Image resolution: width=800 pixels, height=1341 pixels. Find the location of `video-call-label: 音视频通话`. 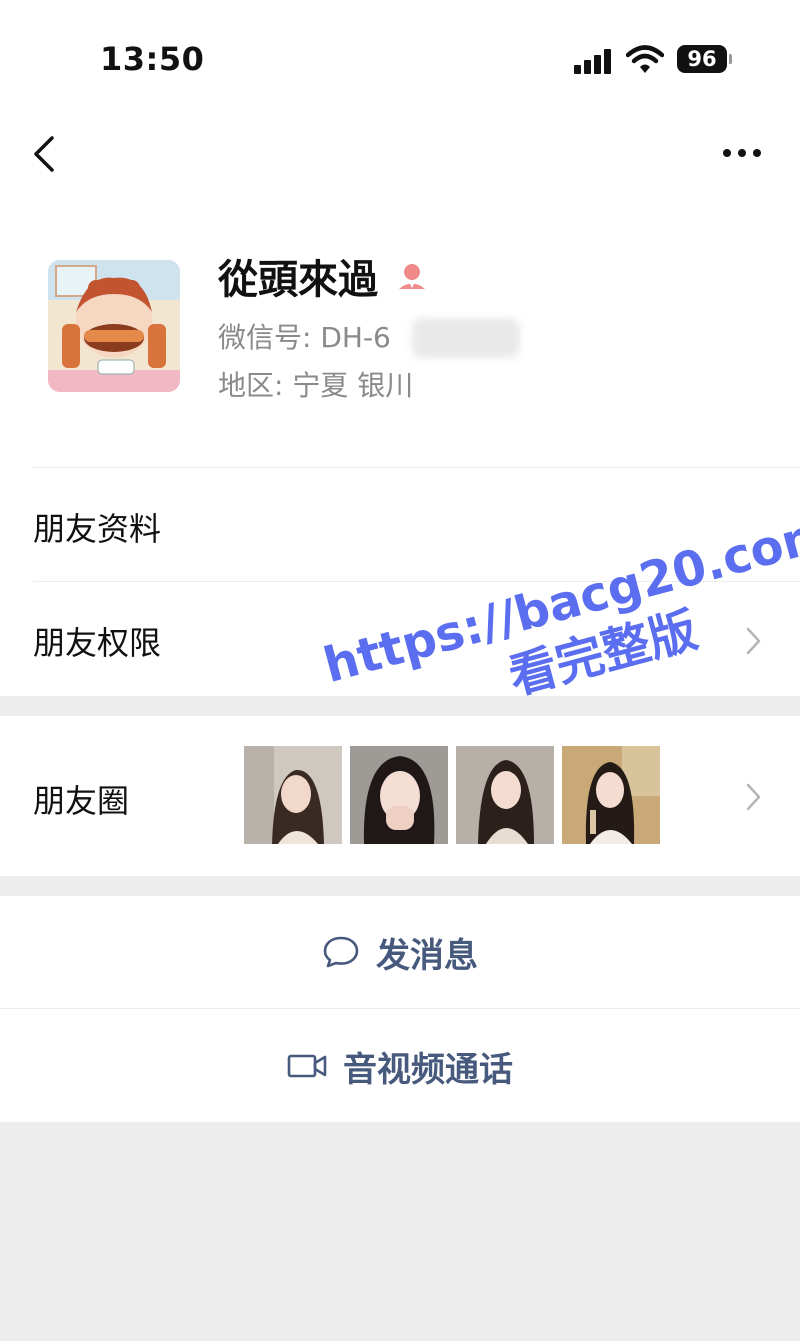

video-call-label: 音视频通话 is located at coordinates (428, 1069).